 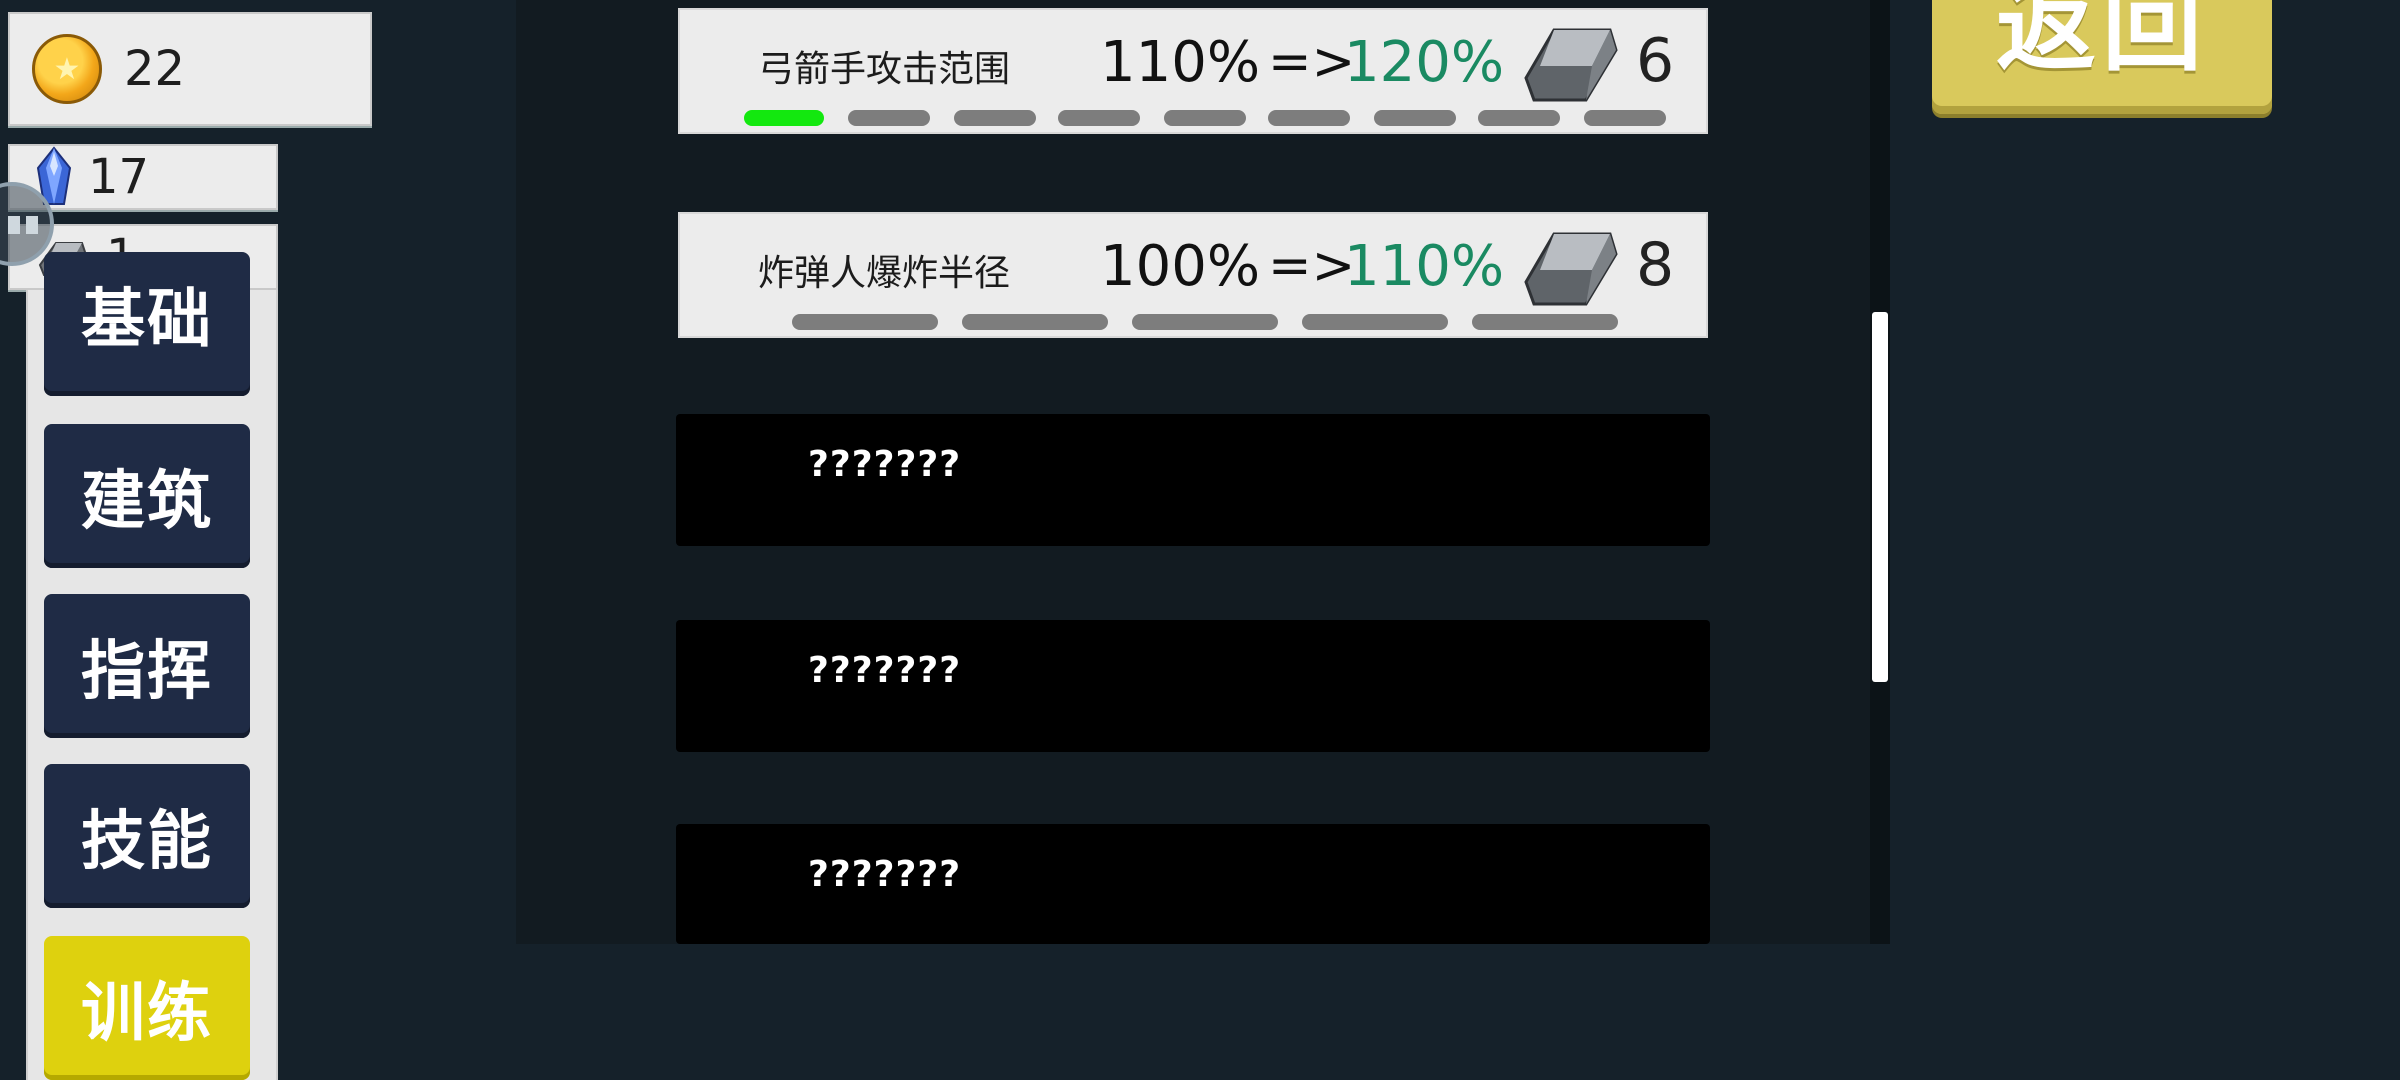 What do you see at coordinates (1655, 265) in the screenshot?
I see `upgrade-cost: 8` at bounding box center [1655, 265].